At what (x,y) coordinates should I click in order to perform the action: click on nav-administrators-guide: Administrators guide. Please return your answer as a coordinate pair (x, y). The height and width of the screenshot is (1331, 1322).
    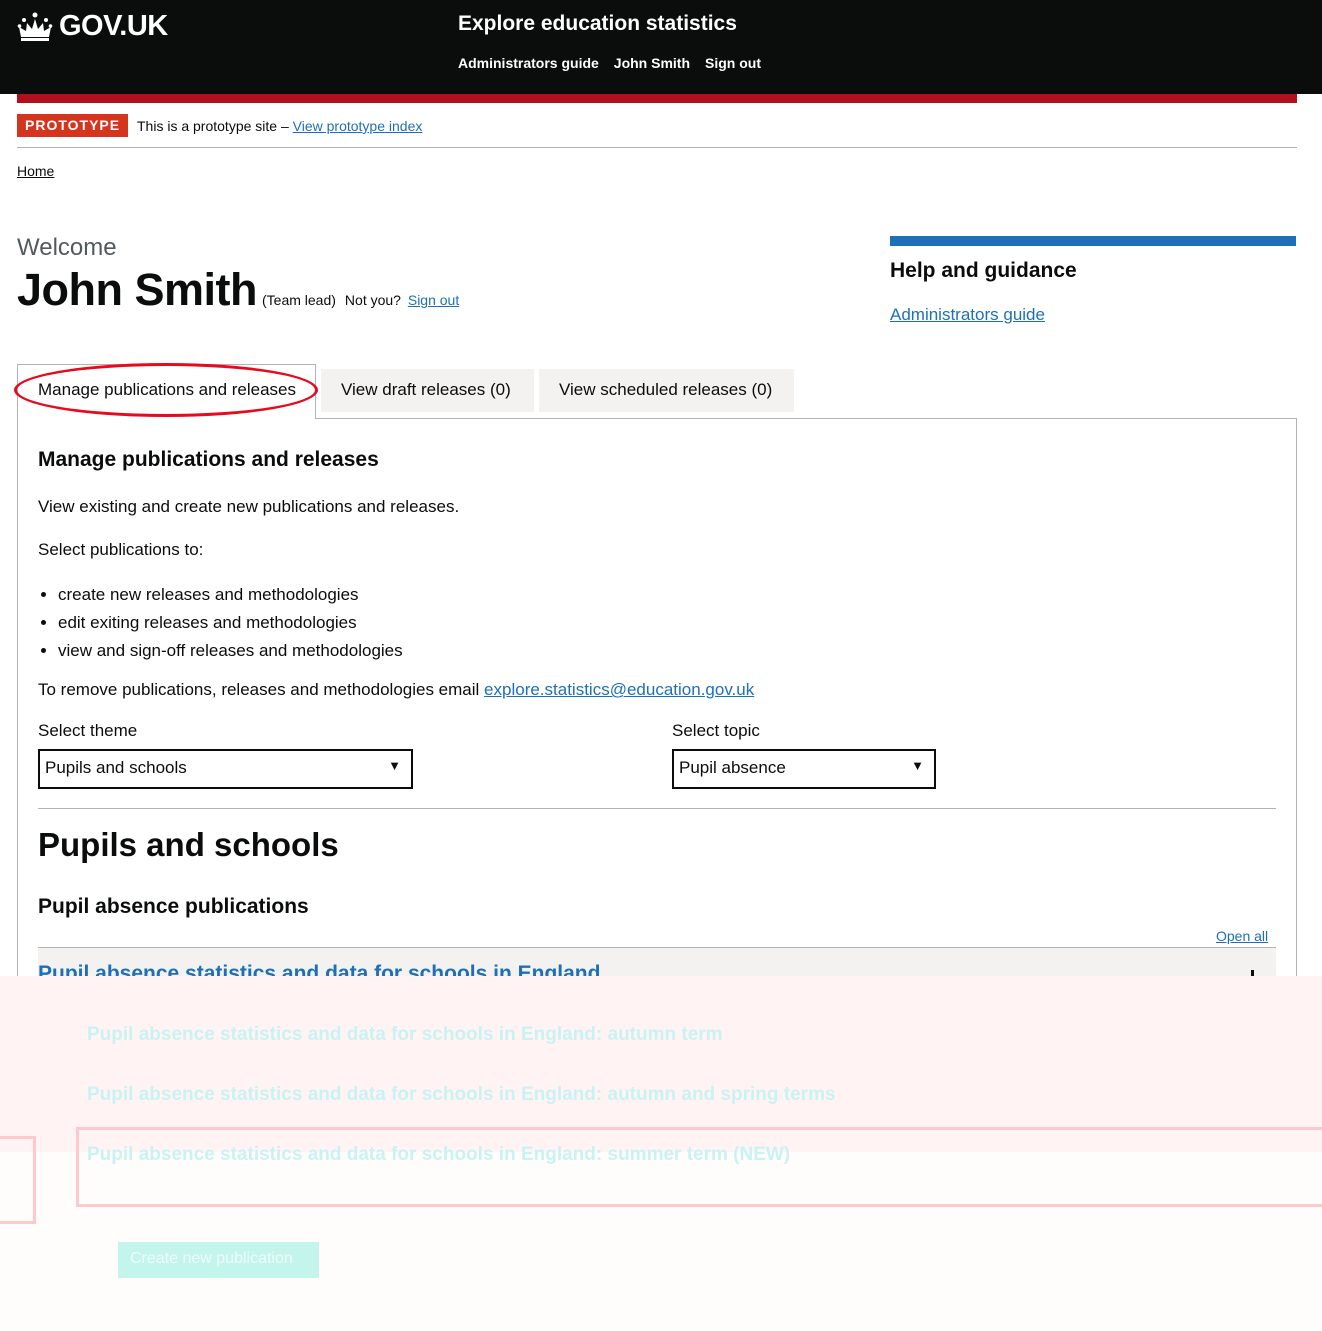
    Looking at the image, I should click on (528, 63).